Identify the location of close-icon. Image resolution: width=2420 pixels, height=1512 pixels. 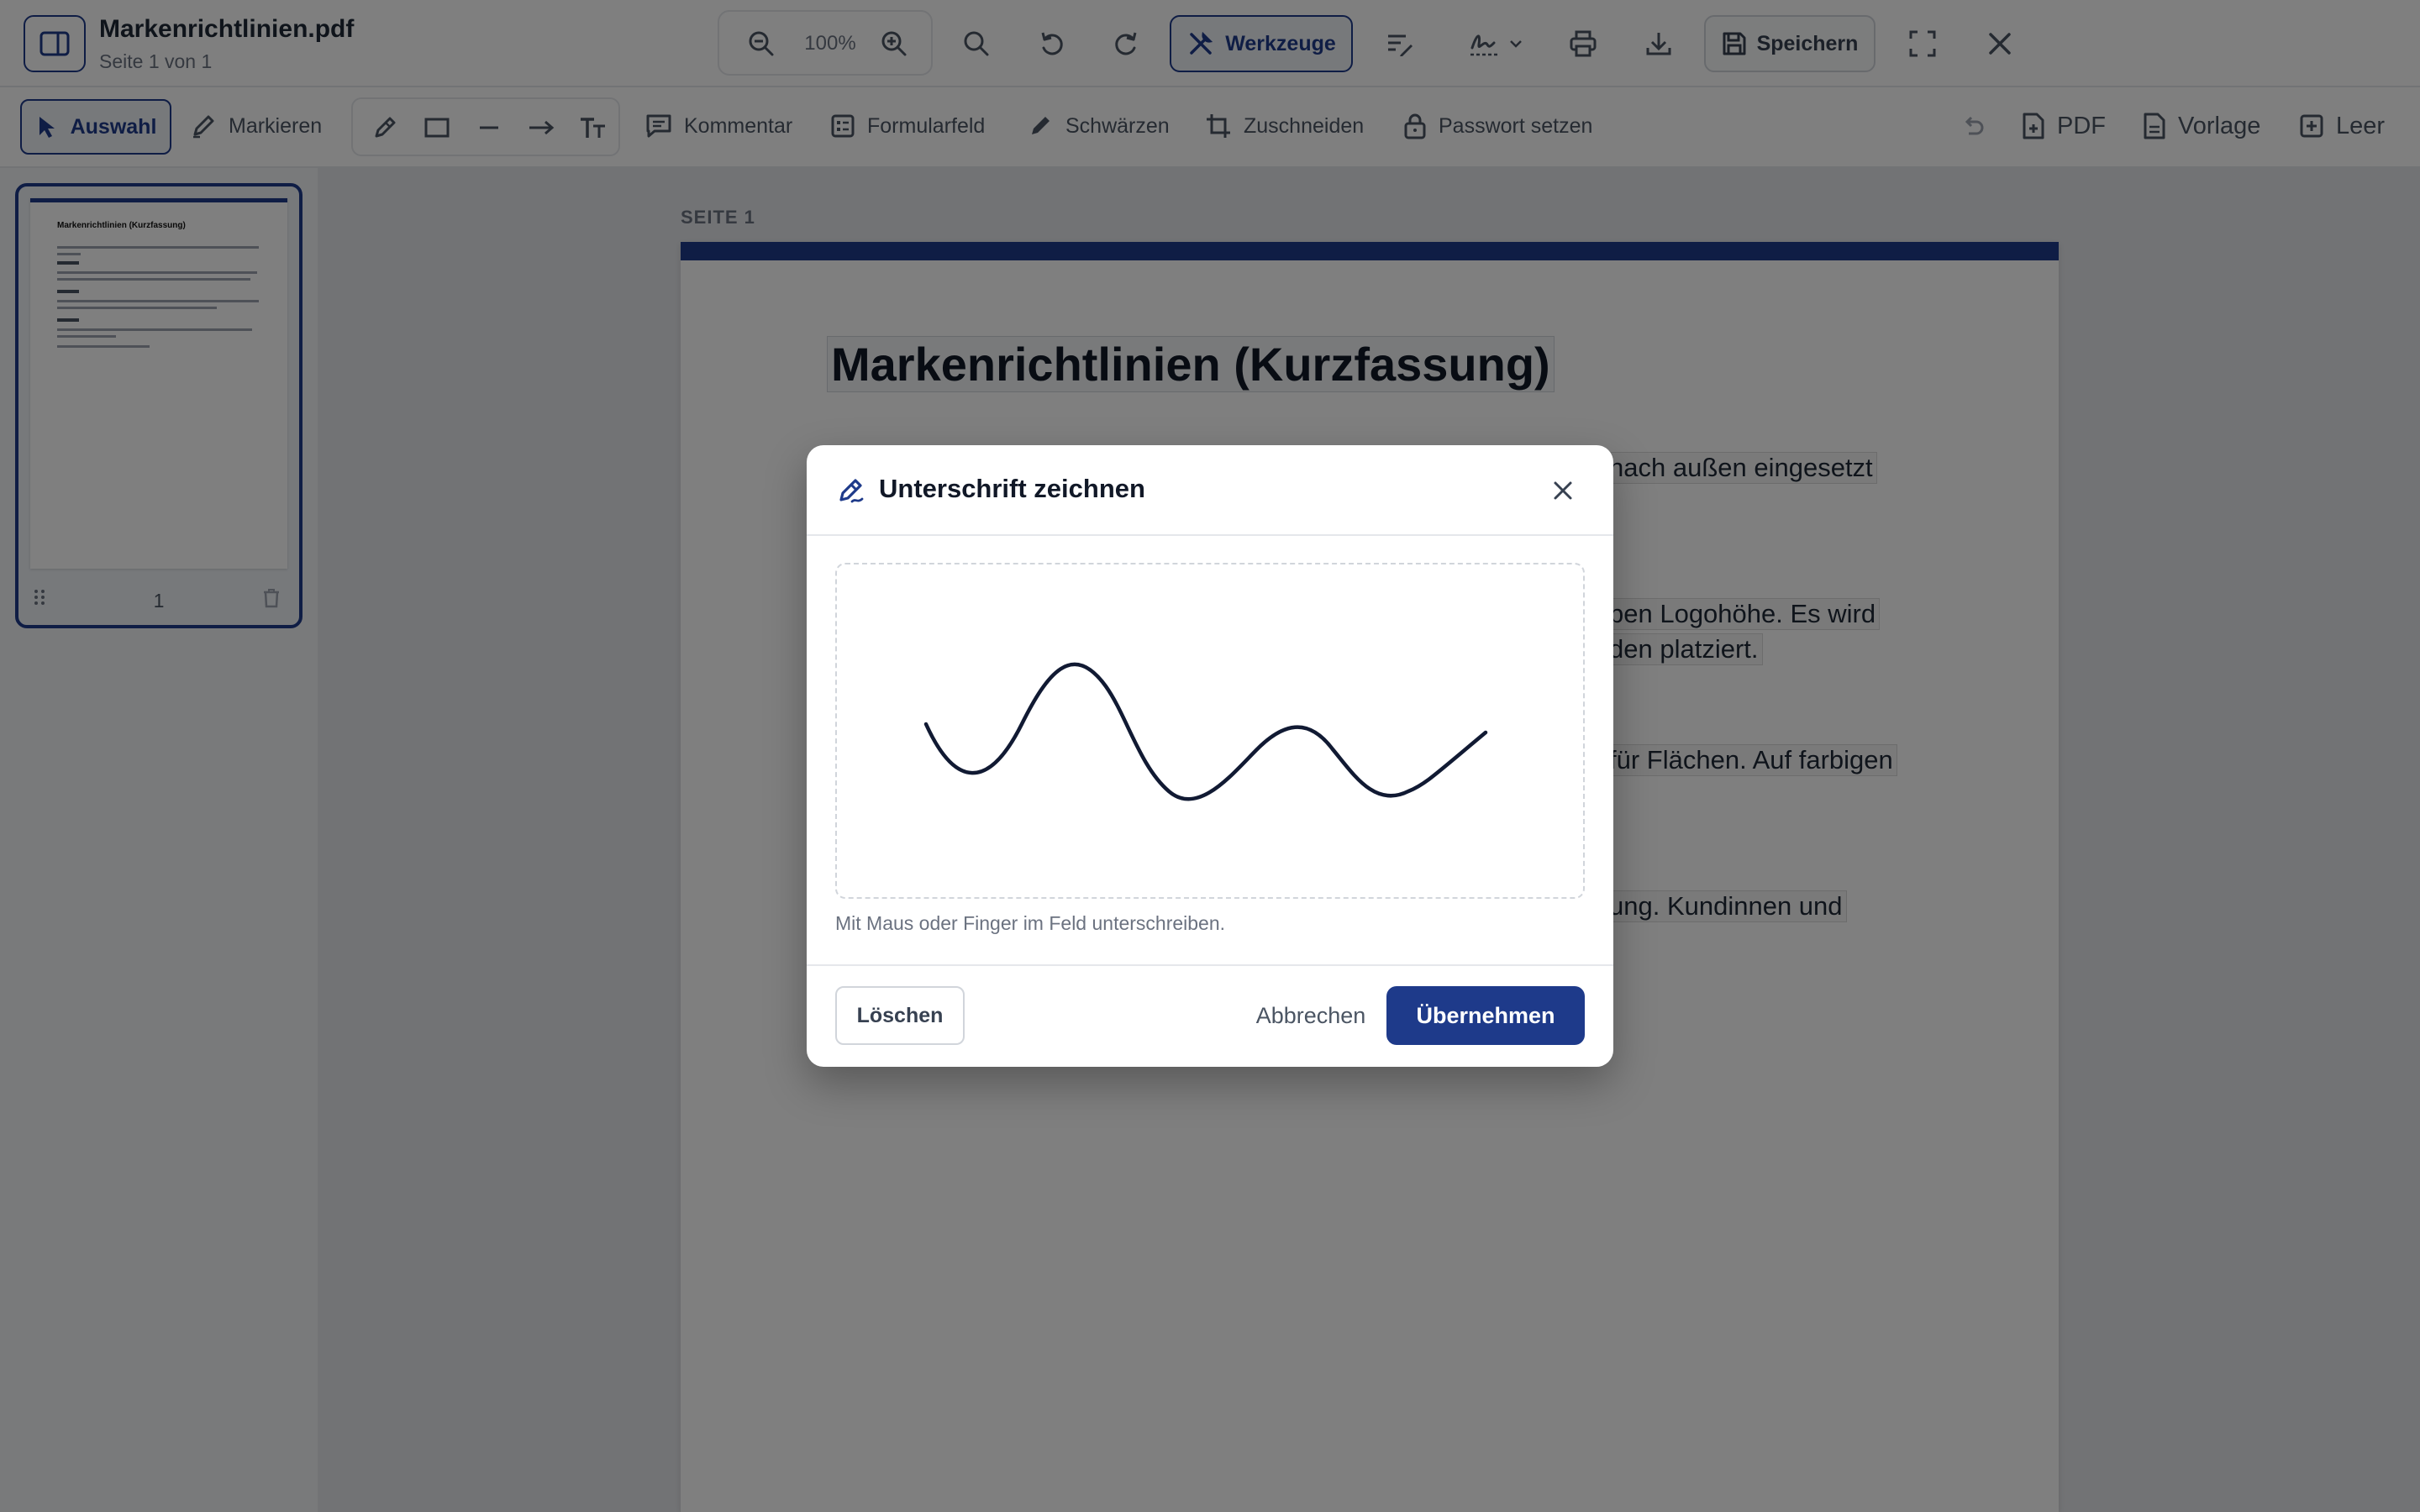
(1563, 490).